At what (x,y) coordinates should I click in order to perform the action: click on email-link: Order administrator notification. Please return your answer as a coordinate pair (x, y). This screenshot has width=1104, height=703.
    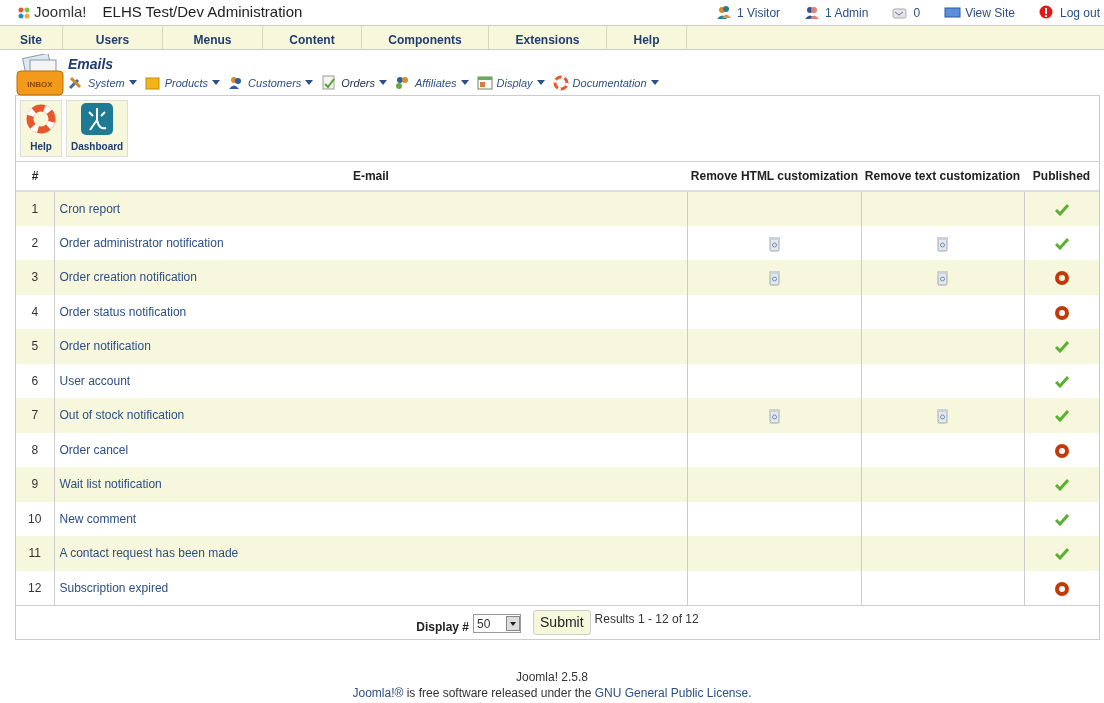
    Looking at the image, I should click on (141, 242).